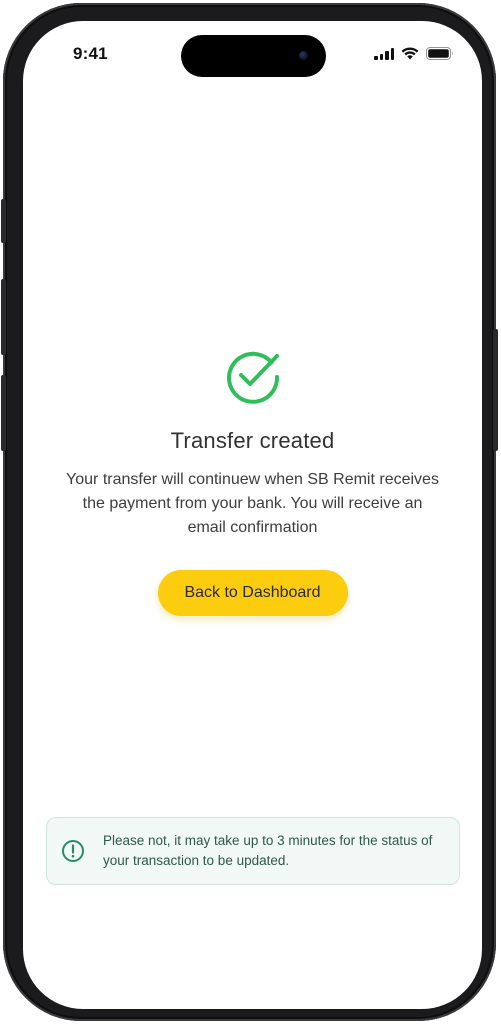 The width and height of the screenshot is (501, 1024). What do you see at coordinates (73, 851) in the screenshot?
I see `info-circle-icon` at bounding box center [73, 851].